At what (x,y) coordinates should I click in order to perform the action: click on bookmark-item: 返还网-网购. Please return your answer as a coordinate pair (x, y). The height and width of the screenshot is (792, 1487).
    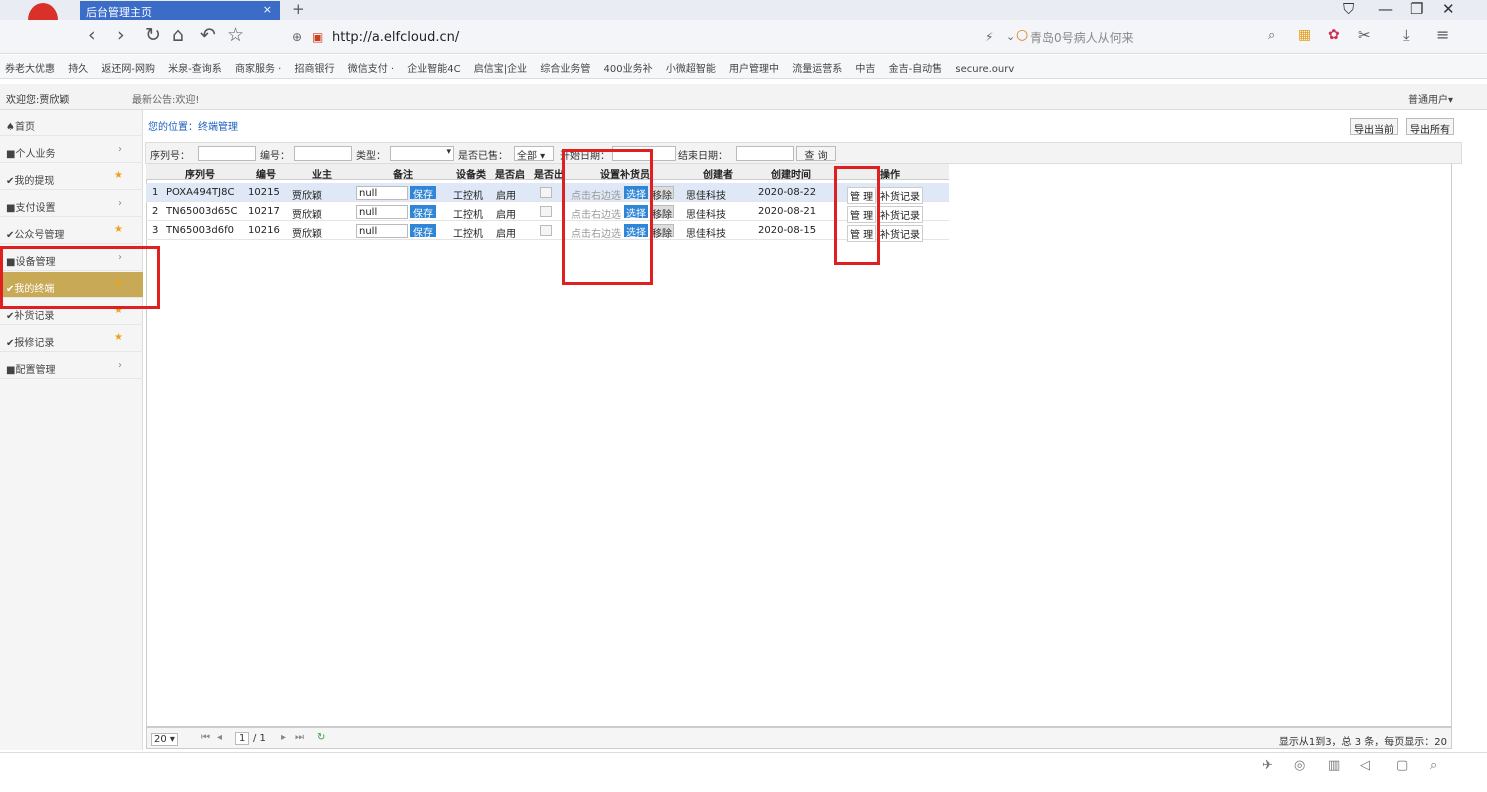
    Looking at the image, I should click on (128, 67).